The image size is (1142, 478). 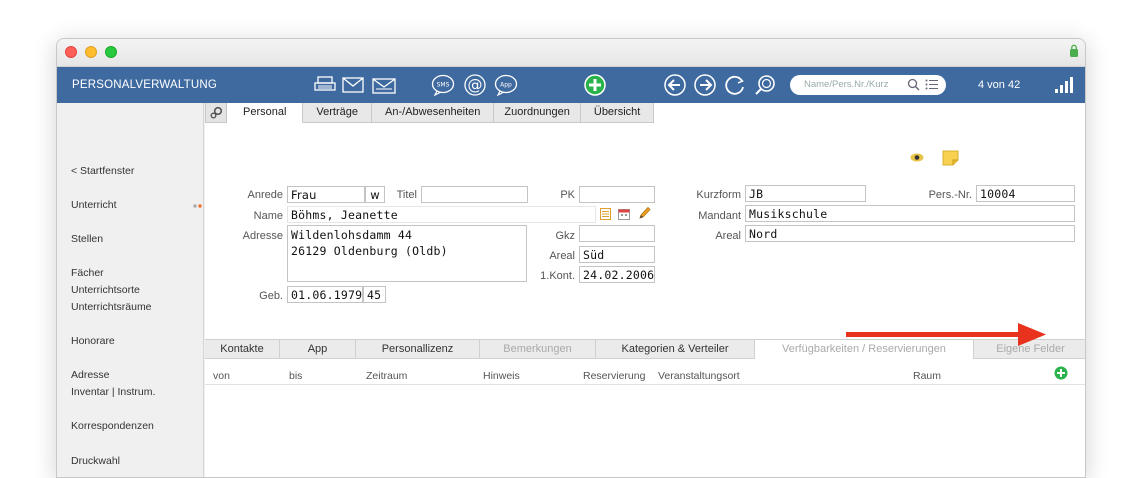 What do you see at coordinates (927, 376) in the screenshot?
I see `col-raum: Raum` at bounding box center [927, 376].